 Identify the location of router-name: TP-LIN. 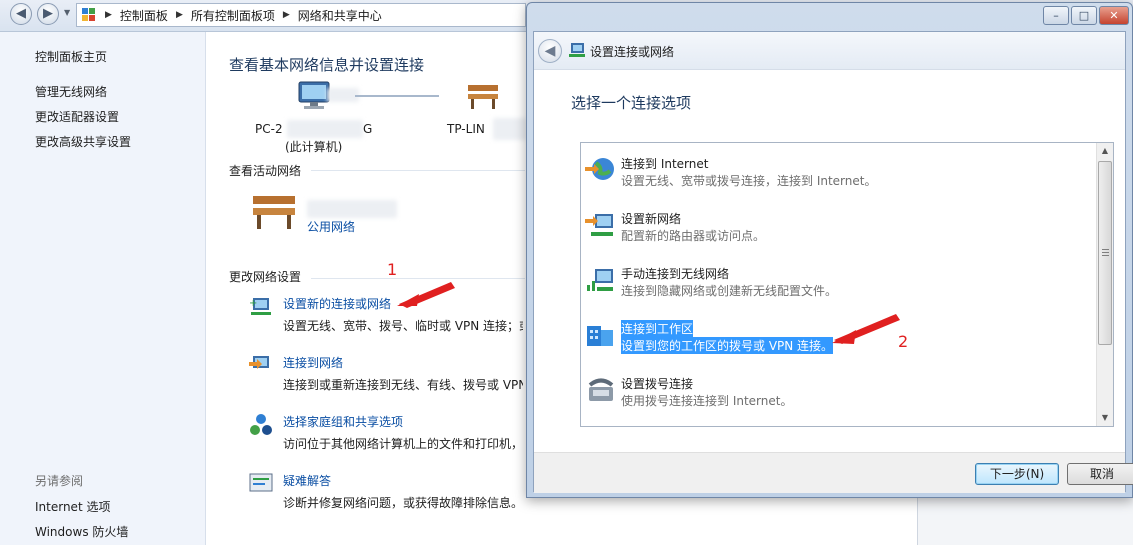
(466, 129).